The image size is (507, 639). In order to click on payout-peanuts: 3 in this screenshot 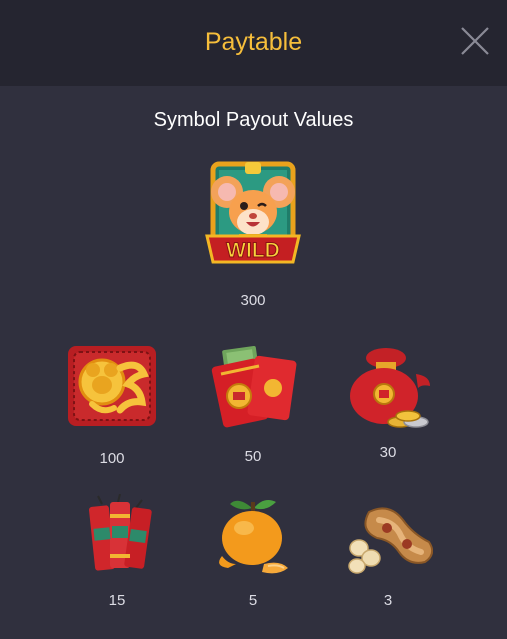, I will do `click(388, 600)`.